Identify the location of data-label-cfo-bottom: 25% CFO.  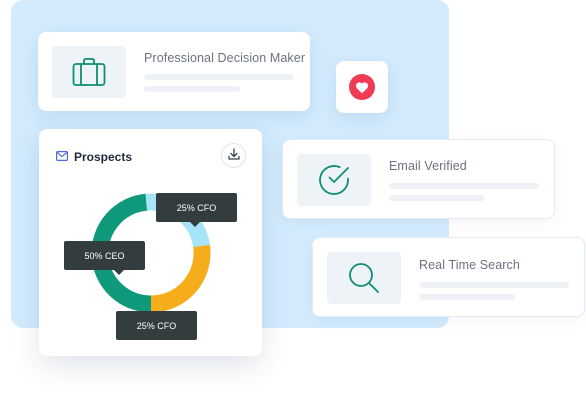
(156, 325).